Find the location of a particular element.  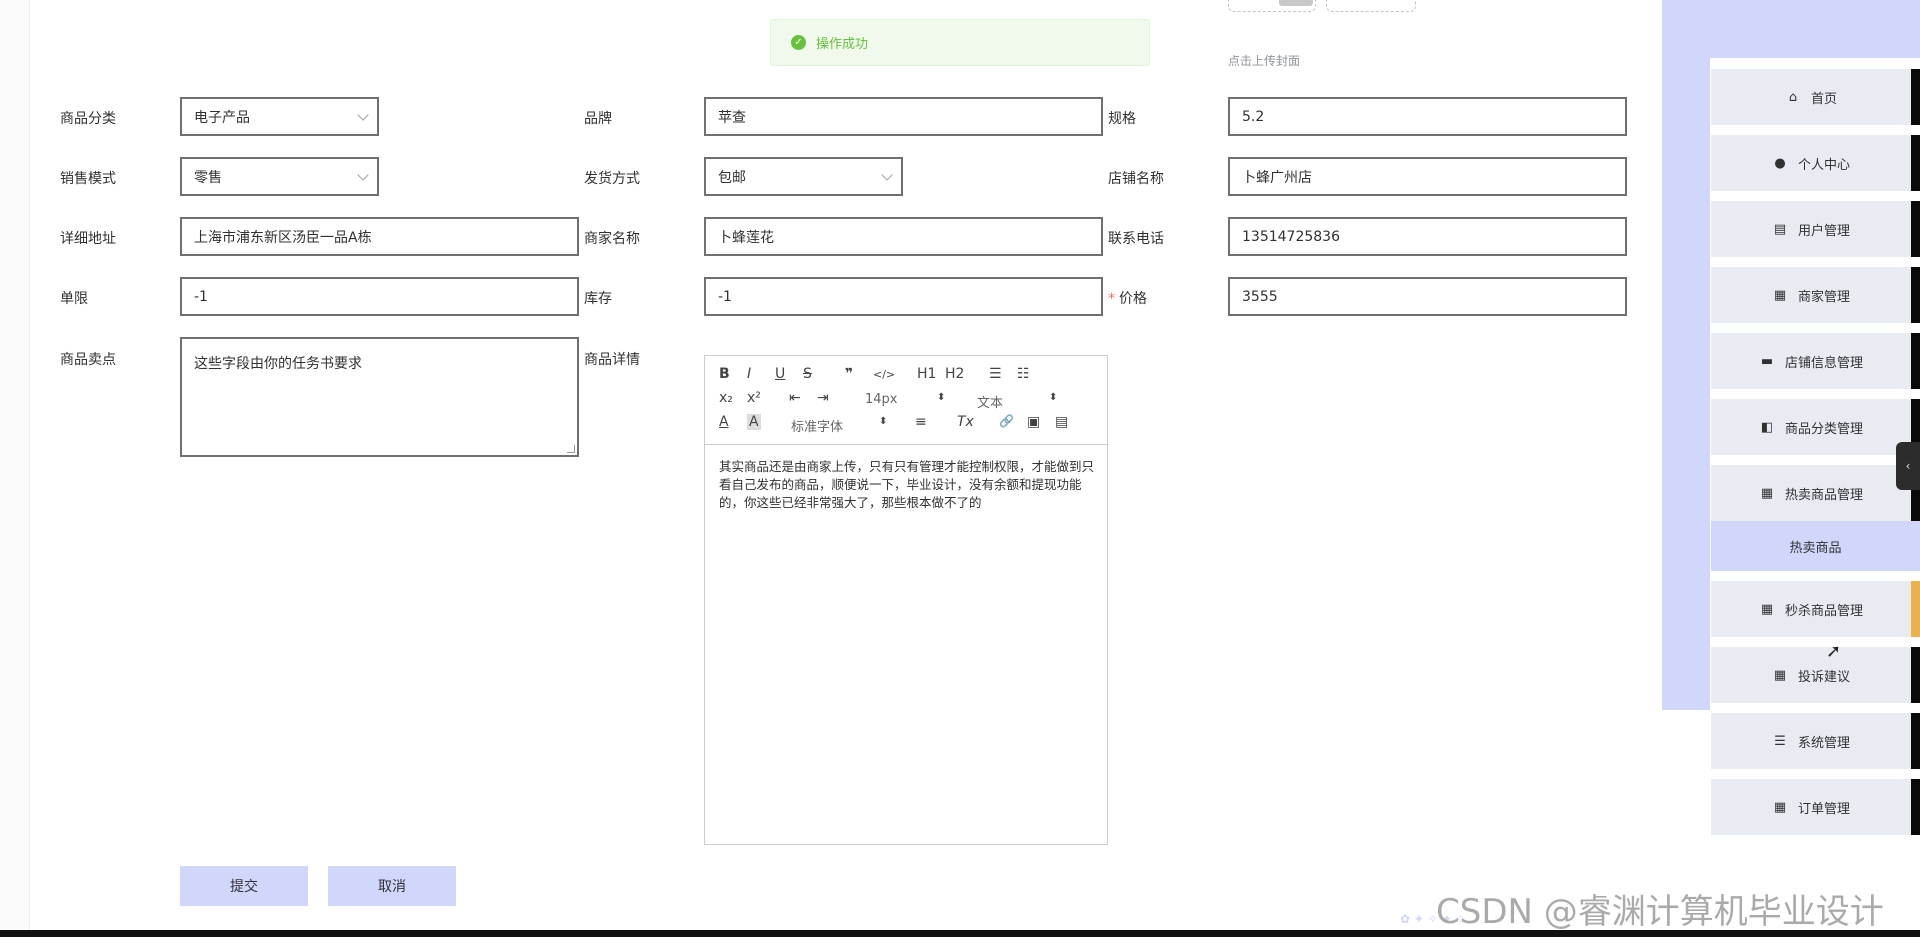

sidebar-item-orders: ▦ 订单管理 is located at coordinates (1815, 807).